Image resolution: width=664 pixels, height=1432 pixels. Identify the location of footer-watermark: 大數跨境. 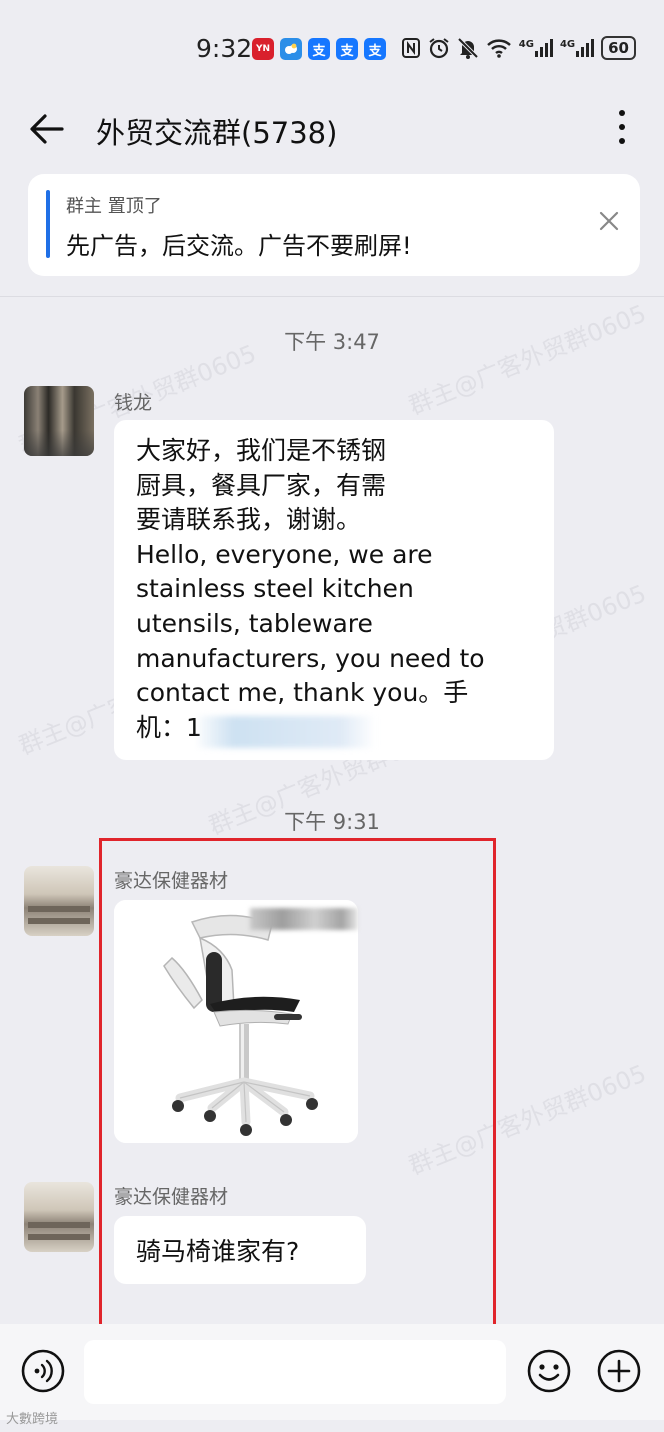
(32, 1419).